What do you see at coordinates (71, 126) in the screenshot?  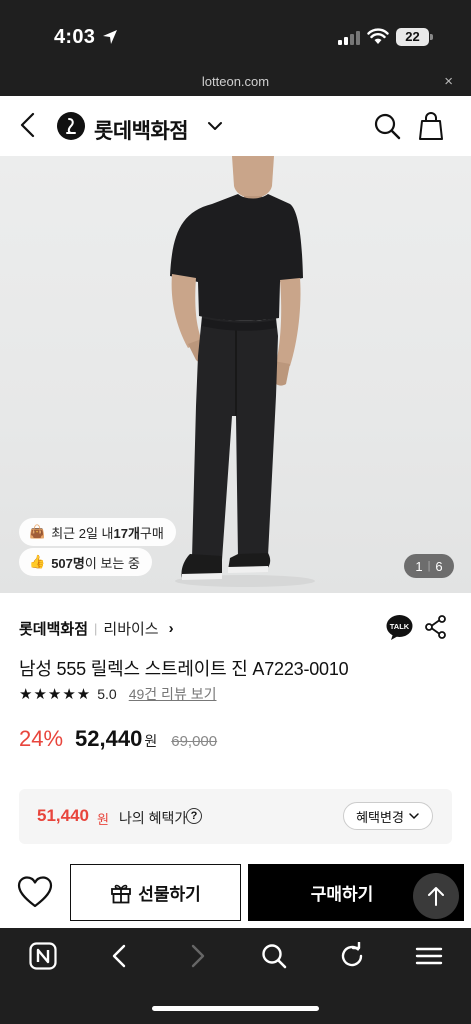 I see `lotte-logo-icon` at bounding box center [71, 126].